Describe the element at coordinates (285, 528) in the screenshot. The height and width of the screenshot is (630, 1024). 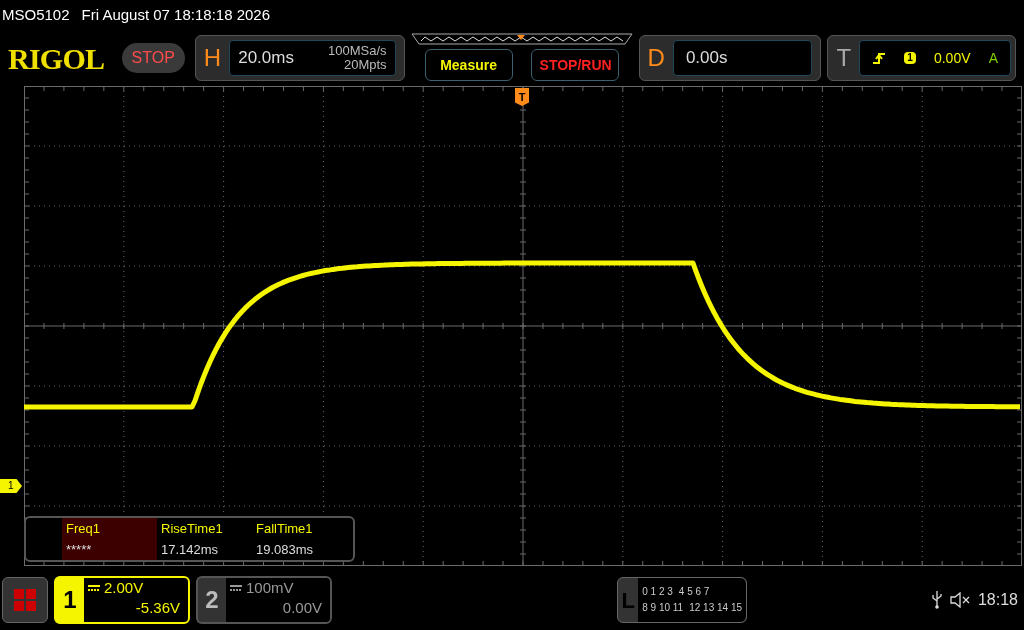
I see `measurement-name: FallTime1` at that location.